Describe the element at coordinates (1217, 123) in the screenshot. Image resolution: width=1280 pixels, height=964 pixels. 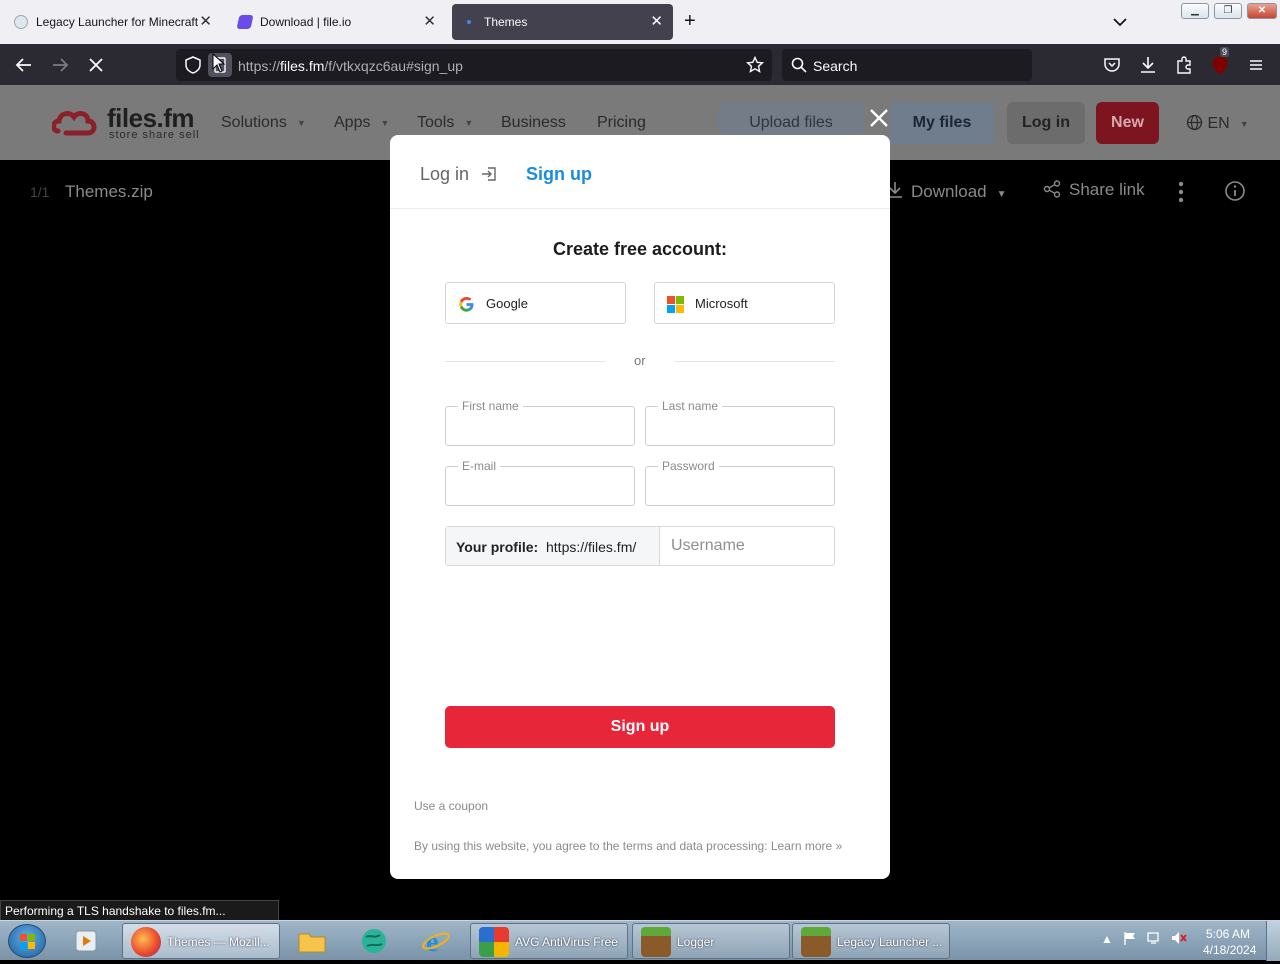
I see `language-selector: EN ▼` at that location.